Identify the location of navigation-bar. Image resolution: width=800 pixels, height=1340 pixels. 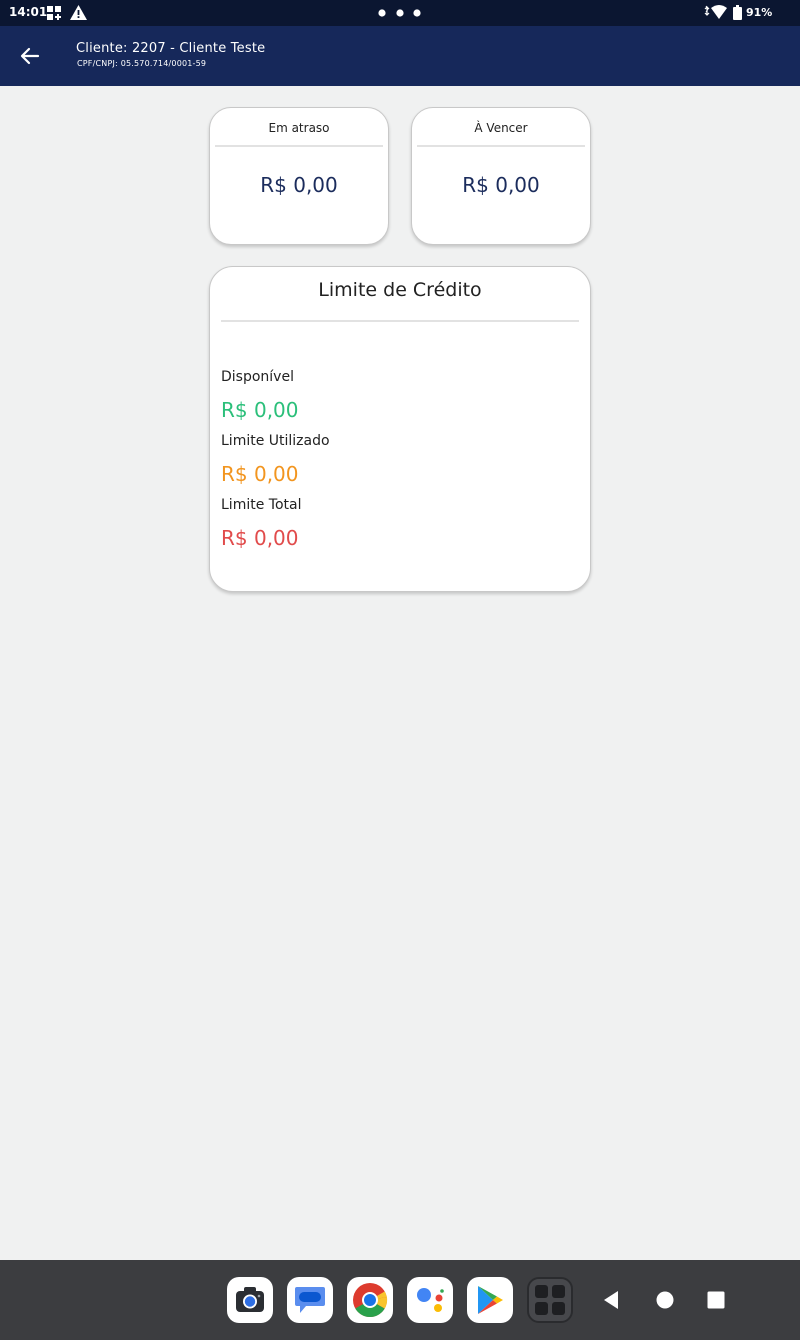
(400, 1300).